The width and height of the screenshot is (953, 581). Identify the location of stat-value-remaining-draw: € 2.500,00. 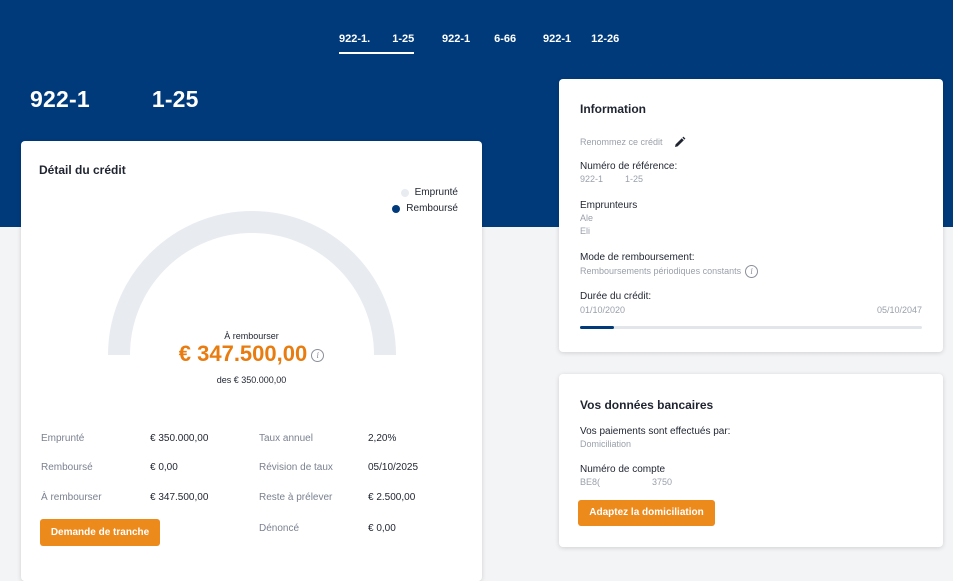
(392, 497).